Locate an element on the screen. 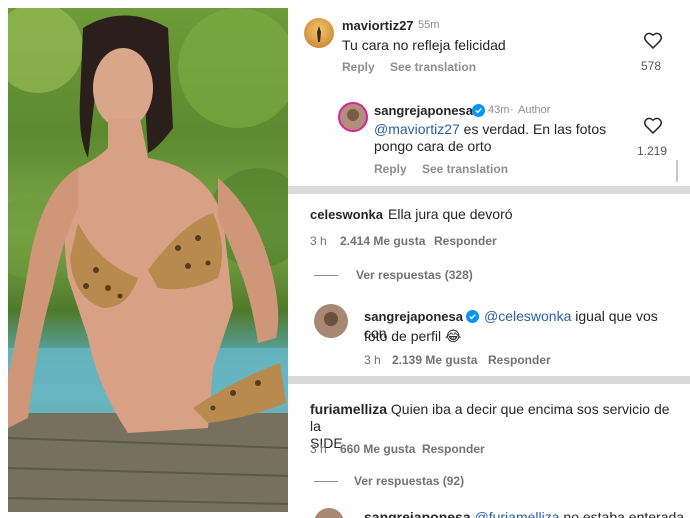  view-replies-button: Ver respuestas (92) is located at coordinates (409, 481).